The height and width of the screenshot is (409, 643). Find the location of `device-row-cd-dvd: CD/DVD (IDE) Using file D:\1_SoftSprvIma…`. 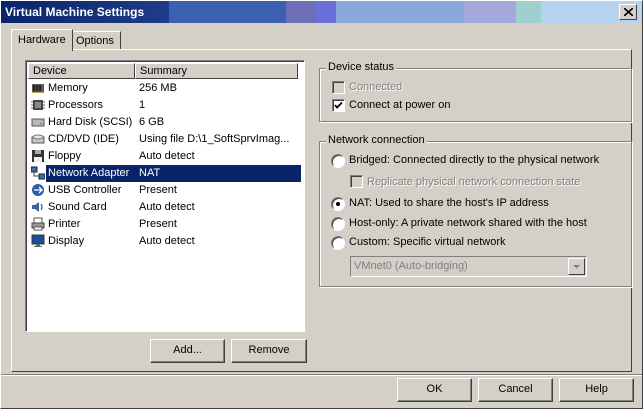

device-row-cd-dvd: CD/DVD (IDE) Using file D:\1_SoftSprvIma… is located at coordinates (164, 139).